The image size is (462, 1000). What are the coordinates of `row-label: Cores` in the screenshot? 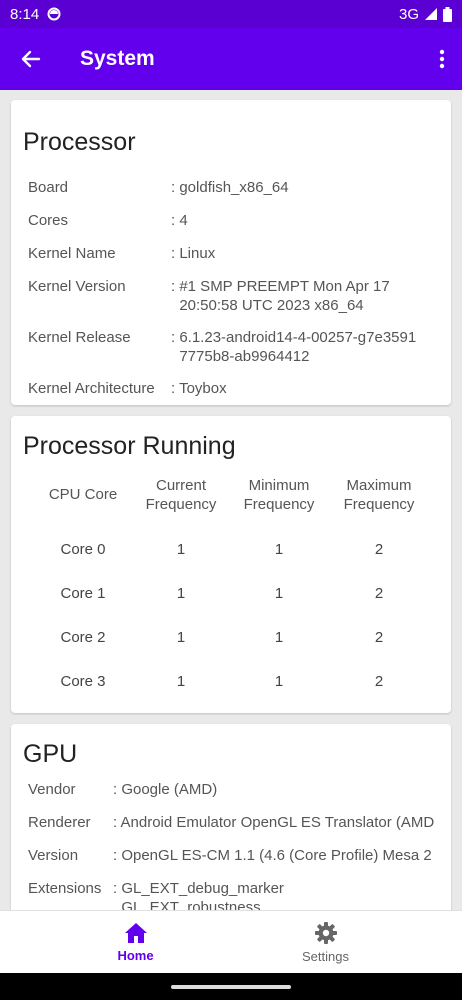 It's located at (48, 220).